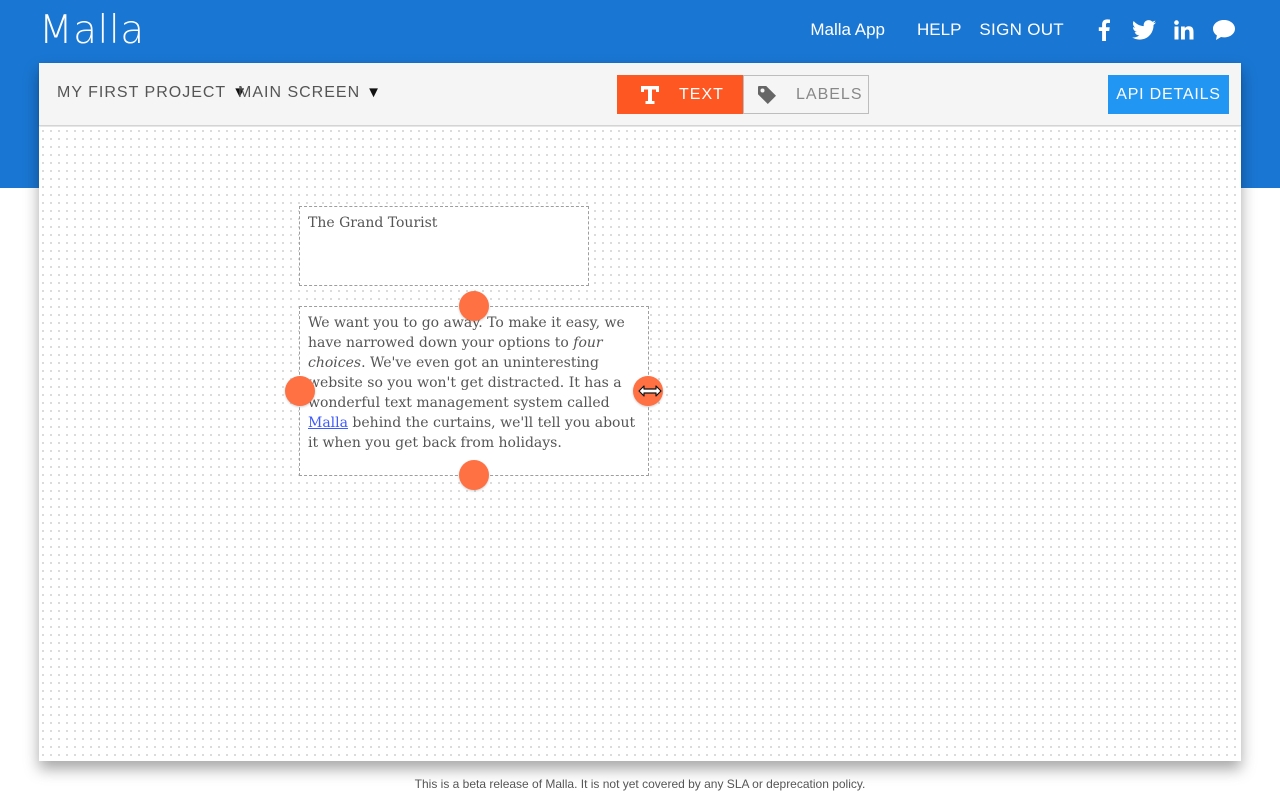 The image size is (1280, 800). I want to click on text-icon, so click(650, 95).